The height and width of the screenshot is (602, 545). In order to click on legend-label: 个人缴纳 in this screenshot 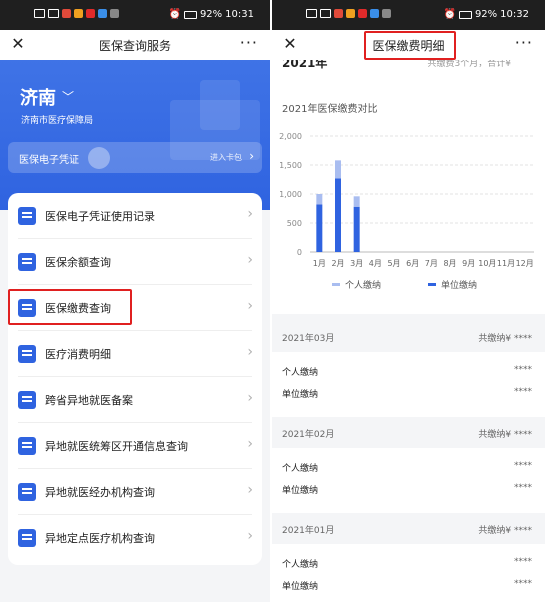, I will do `click(363, 286)`.